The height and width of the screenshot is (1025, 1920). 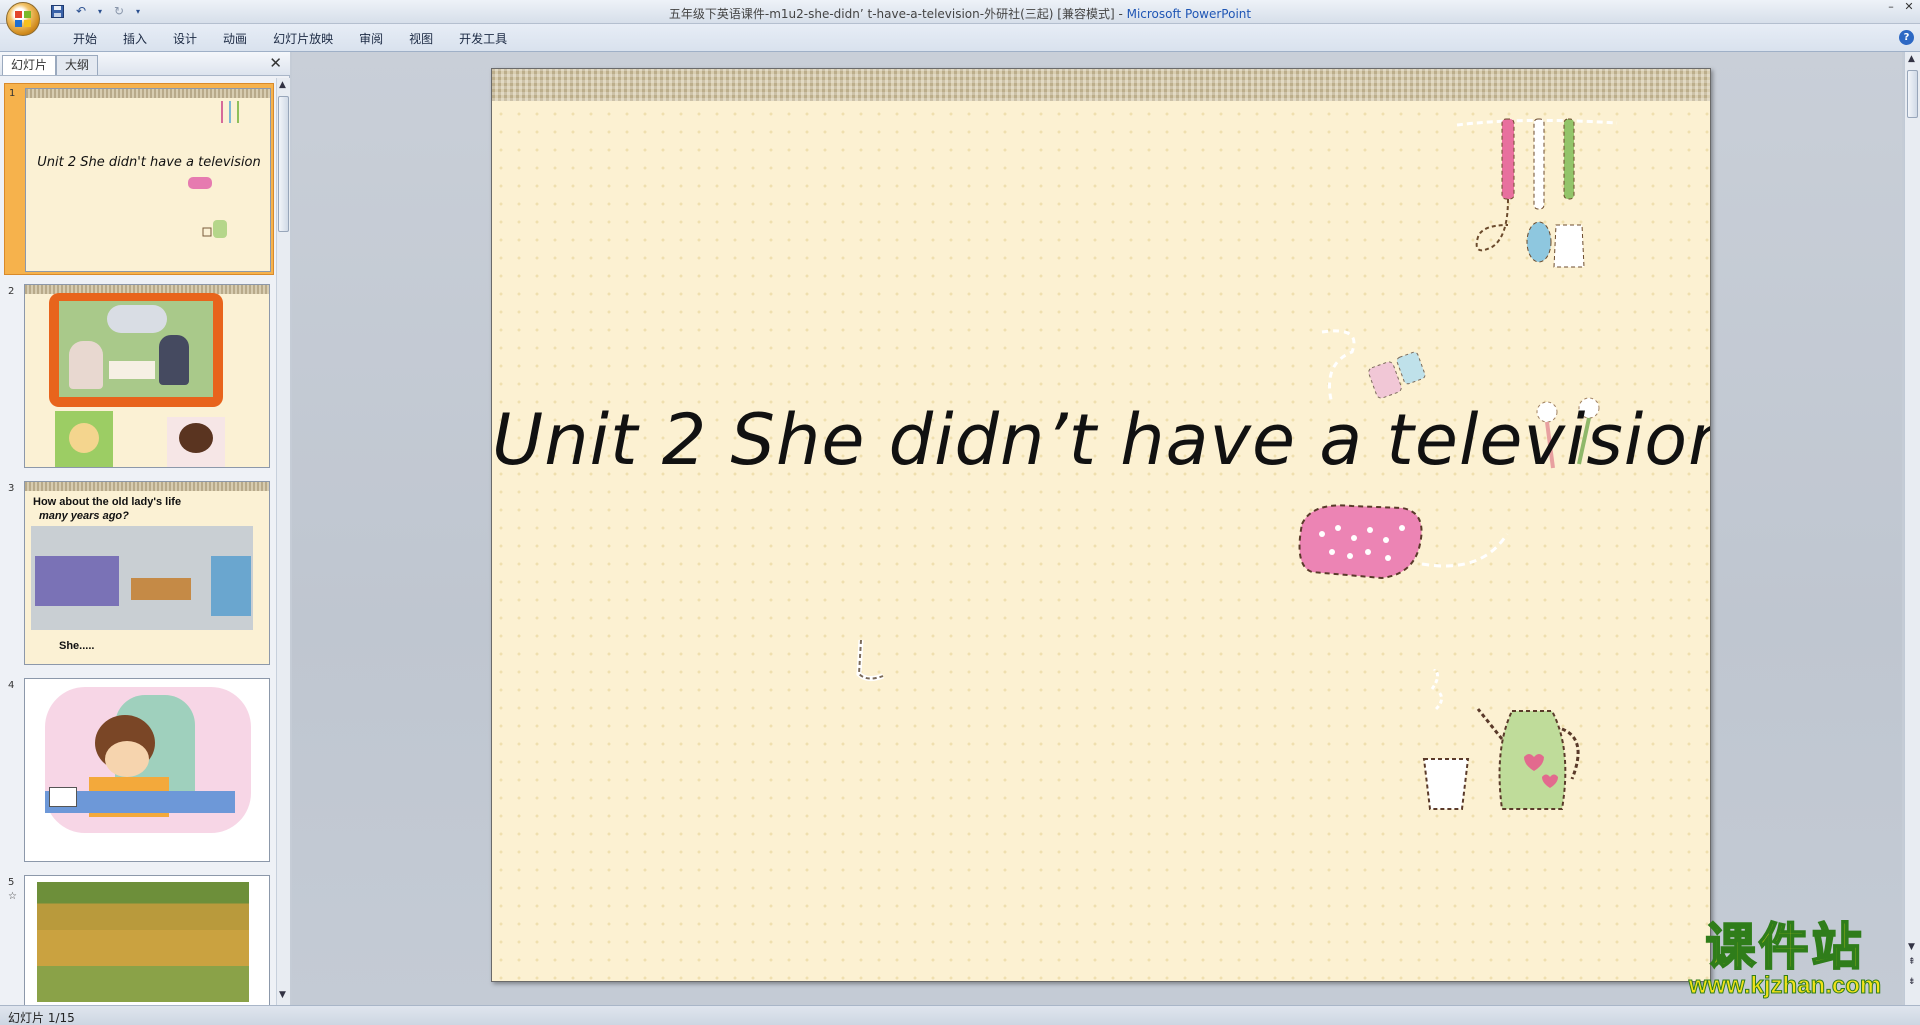 What do you see at coordinates (143, 942) in the screenshot?
I see `wheat-field-illustration` at bounding box center [143, 942].